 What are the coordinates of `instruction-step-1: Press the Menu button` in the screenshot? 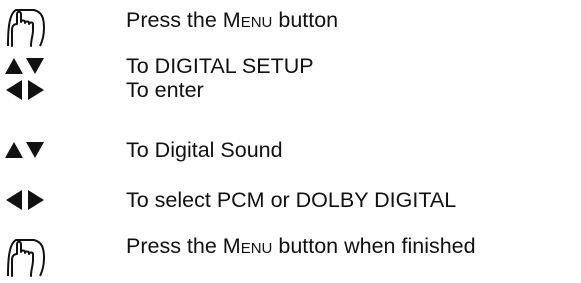 It's located at (290, 26).